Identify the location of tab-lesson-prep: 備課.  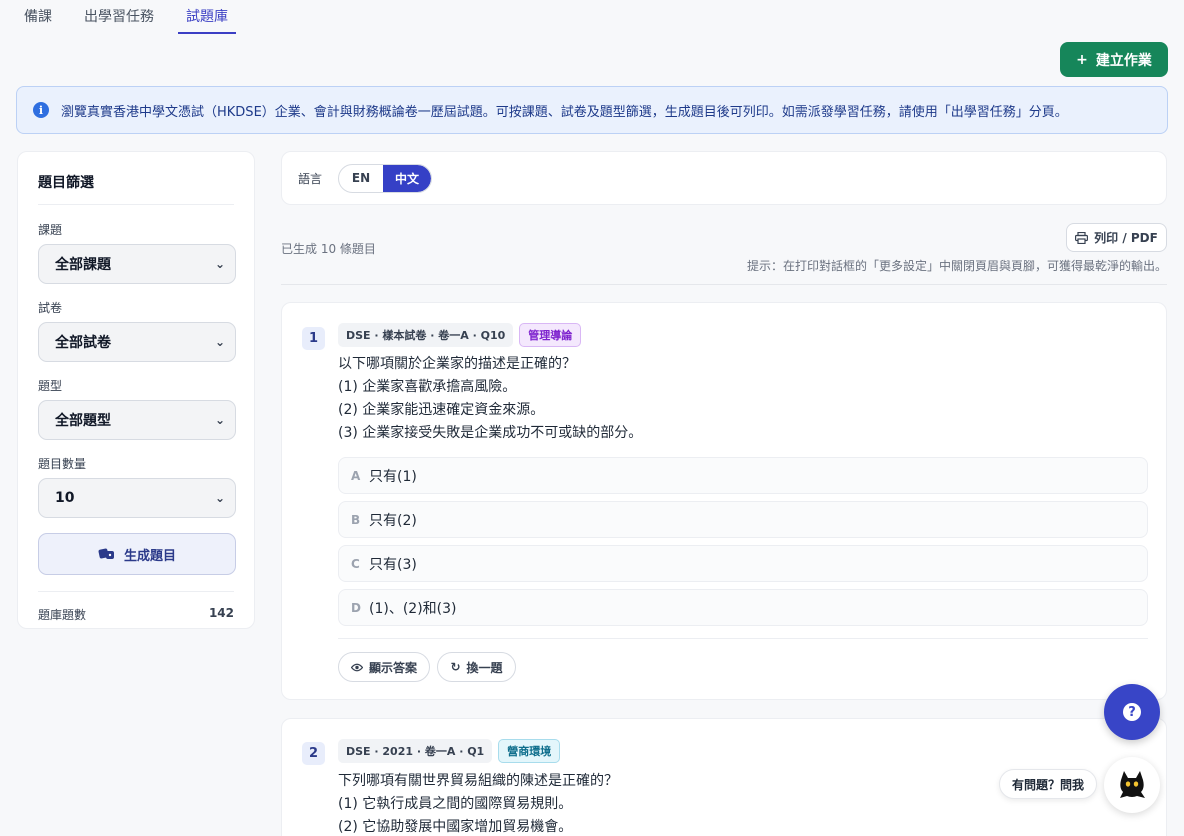
(38, 17).